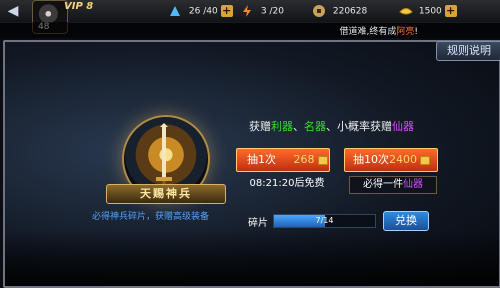 This screenshot has width=500, height=288. I want to click on gold-value: 220628, so click(350, 11).